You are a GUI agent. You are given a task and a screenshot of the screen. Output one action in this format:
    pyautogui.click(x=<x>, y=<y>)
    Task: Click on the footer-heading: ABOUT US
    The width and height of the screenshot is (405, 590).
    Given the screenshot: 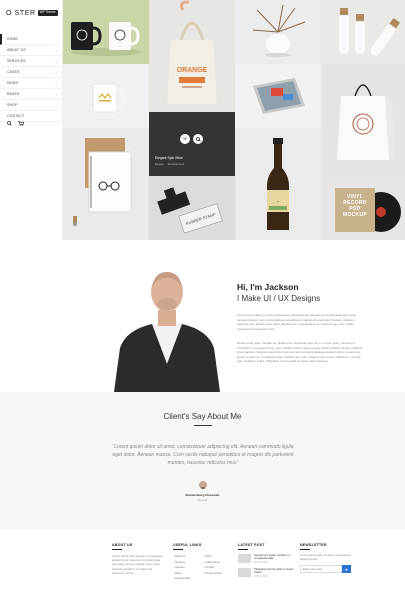 What is the action you would take?
    pyautogui.click(x=122, y=545)
    